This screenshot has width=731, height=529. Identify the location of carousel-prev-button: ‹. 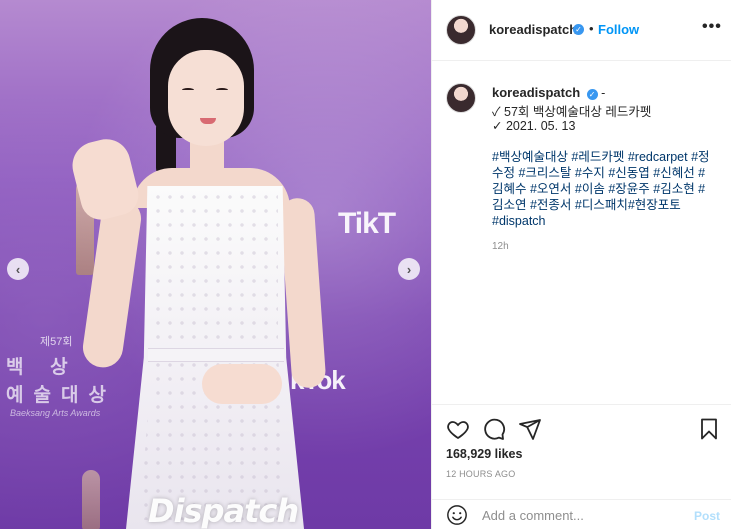
(18, 269).